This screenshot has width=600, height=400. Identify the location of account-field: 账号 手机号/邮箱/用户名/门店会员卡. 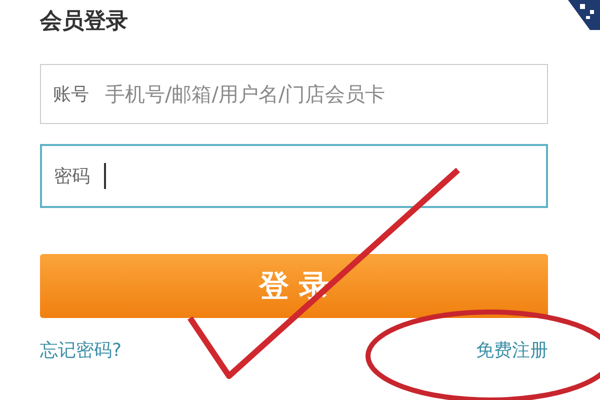
(294, 94).